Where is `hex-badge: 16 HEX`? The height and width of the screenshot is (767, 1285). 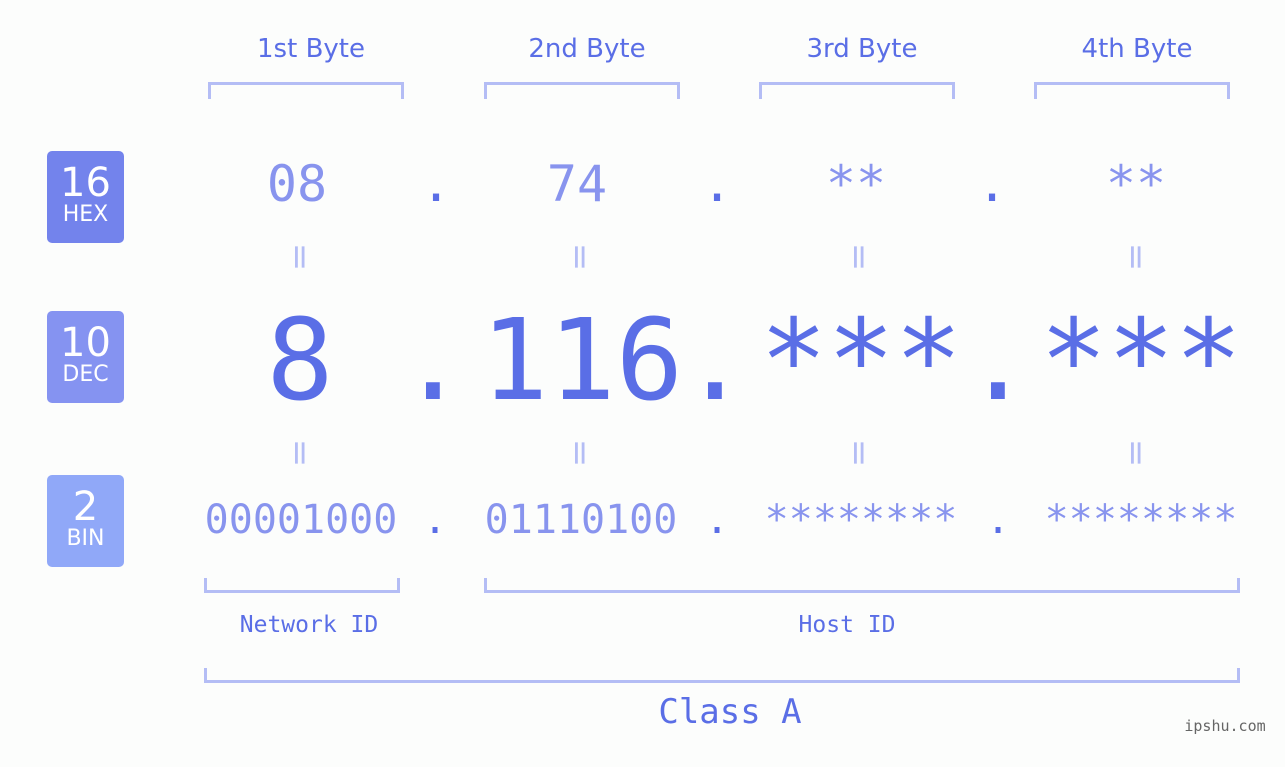 hex-badge: 16 HEX is located at coordinates (85, 197).